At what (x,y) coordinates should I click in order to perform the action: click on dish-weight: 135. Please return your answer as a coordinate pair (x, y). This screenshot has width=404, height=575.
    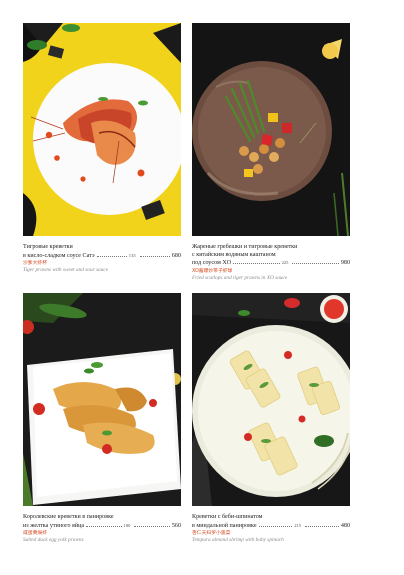
    Looking at the image, I should click on (132, 255).